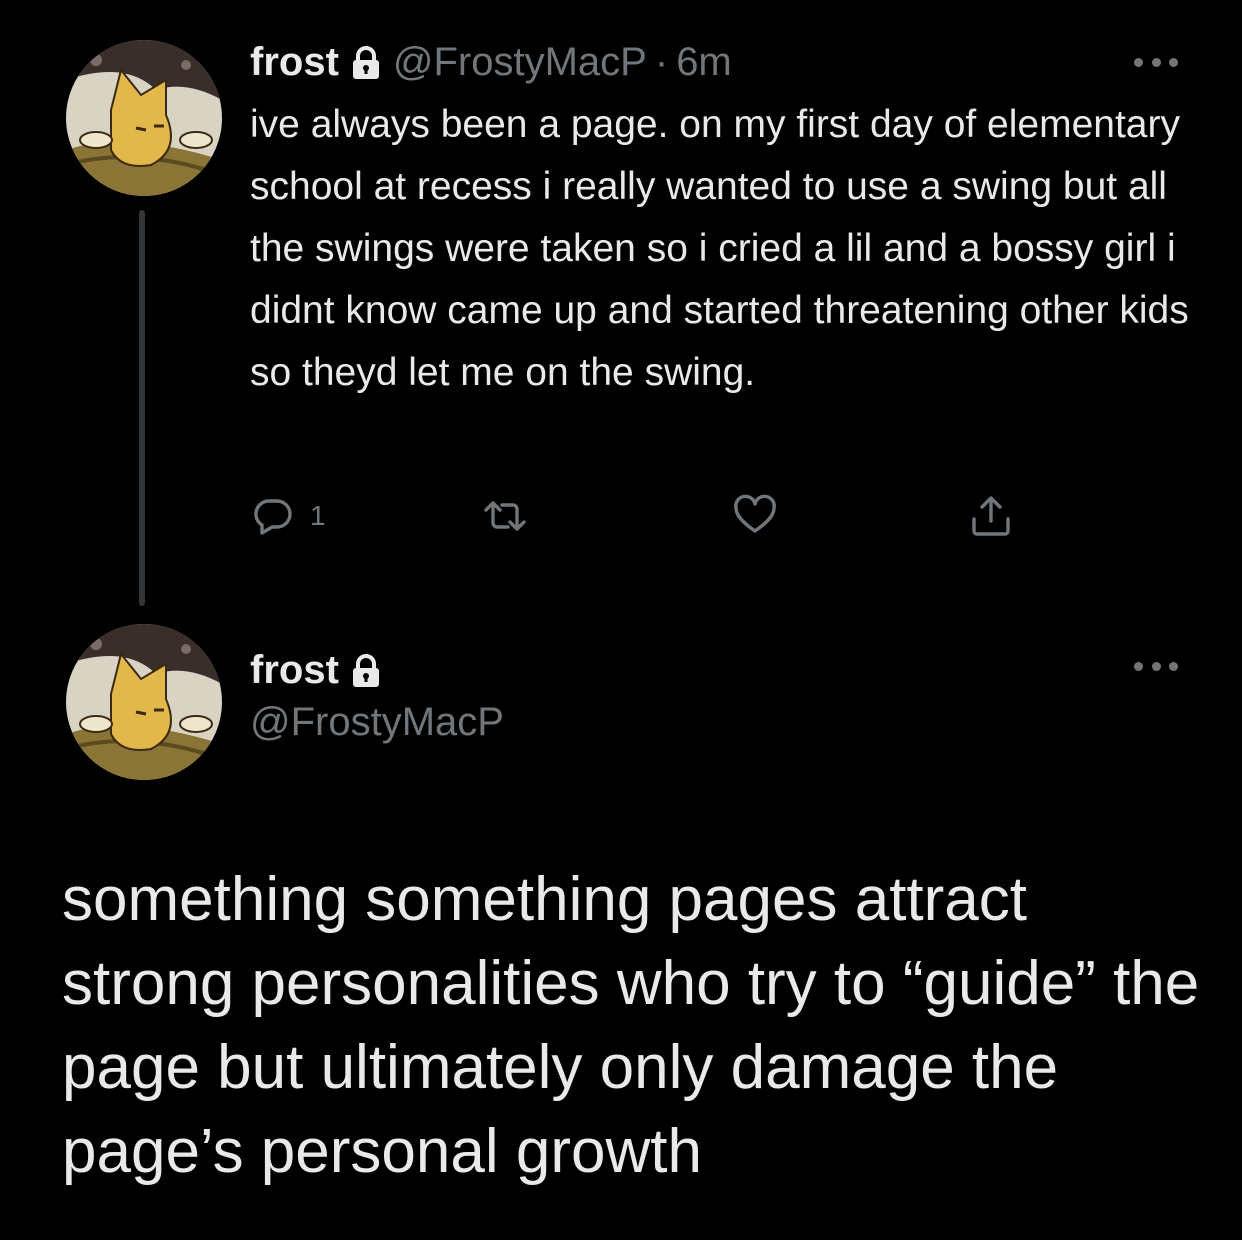 The width and height of the screenshot is (1242, 1240). I want to click on share-icon, so click(991, 516).